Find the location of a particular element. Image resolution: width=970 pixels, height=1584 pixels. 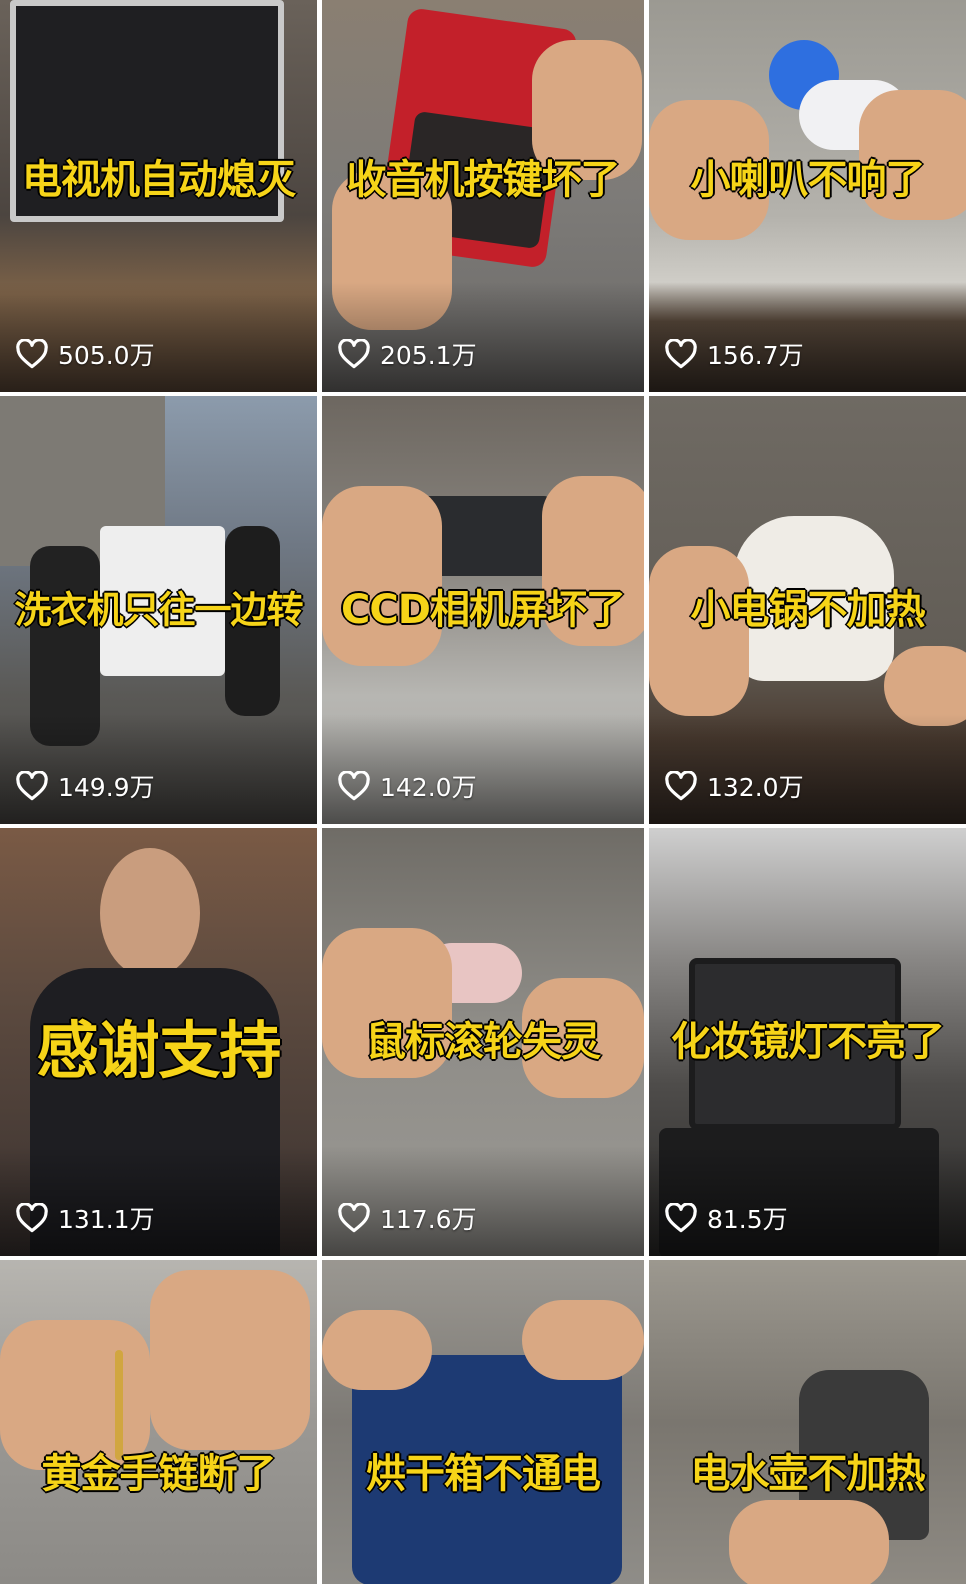

like-count-text: 156.7万 is located at coordinates (755, 355).